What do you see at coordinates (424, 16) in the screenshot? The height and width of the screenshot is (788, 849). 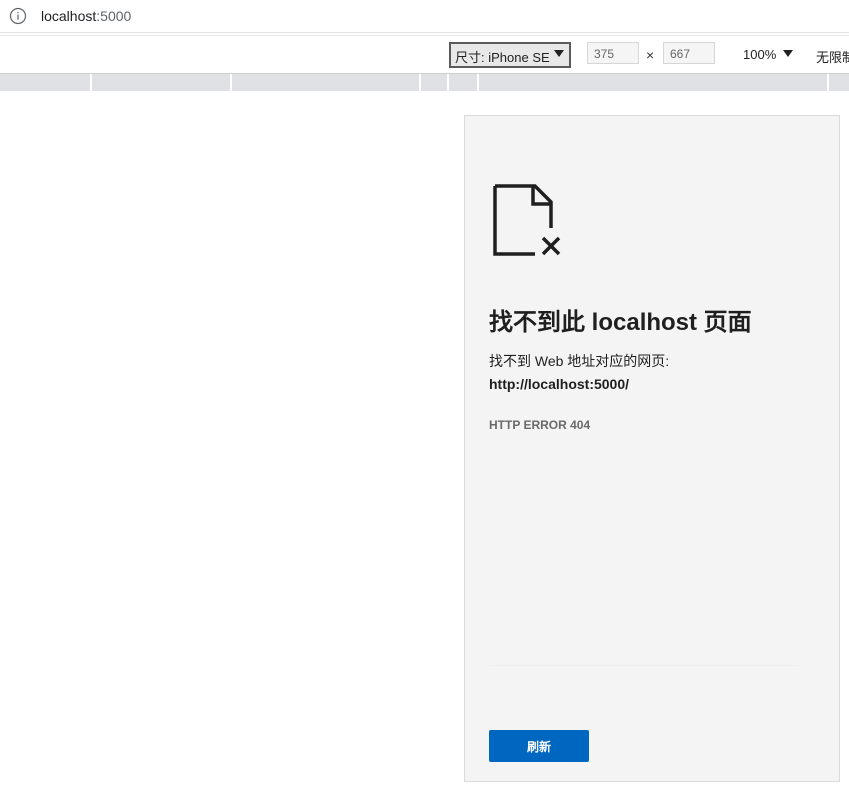 I see `address-bar: localhost:5000` at bounding box center [424, 16].